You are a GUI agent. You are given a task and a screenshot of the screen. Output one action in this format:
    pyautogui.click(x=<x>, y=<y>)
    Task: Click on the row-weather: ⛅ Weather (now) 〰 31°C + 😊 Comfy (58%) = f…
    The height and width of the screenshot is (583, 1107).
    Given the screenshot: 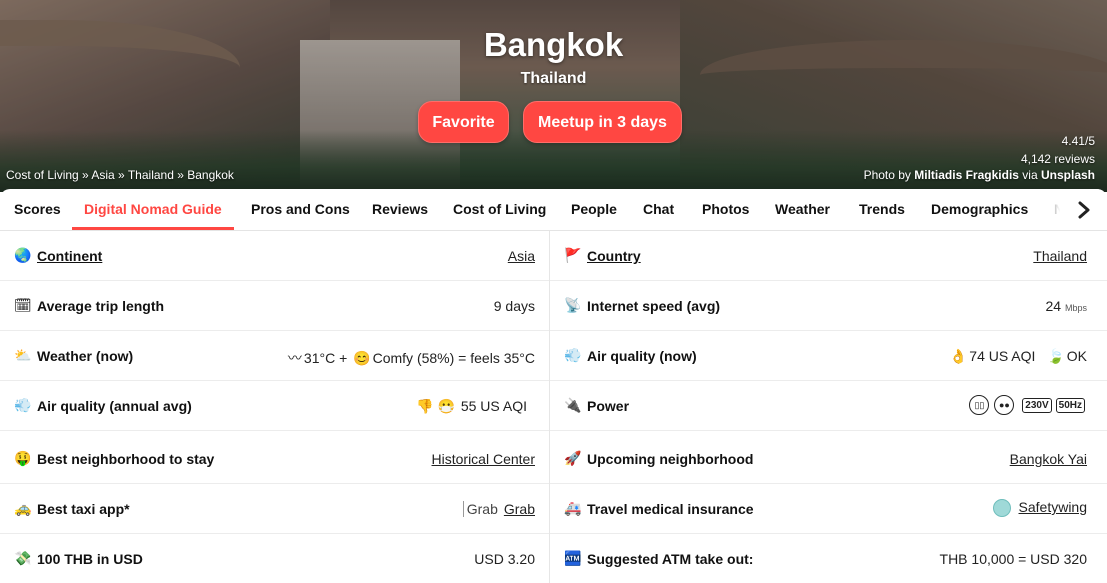 What is the action you would take?
    pyautogui.click(x=274, y=356)
    